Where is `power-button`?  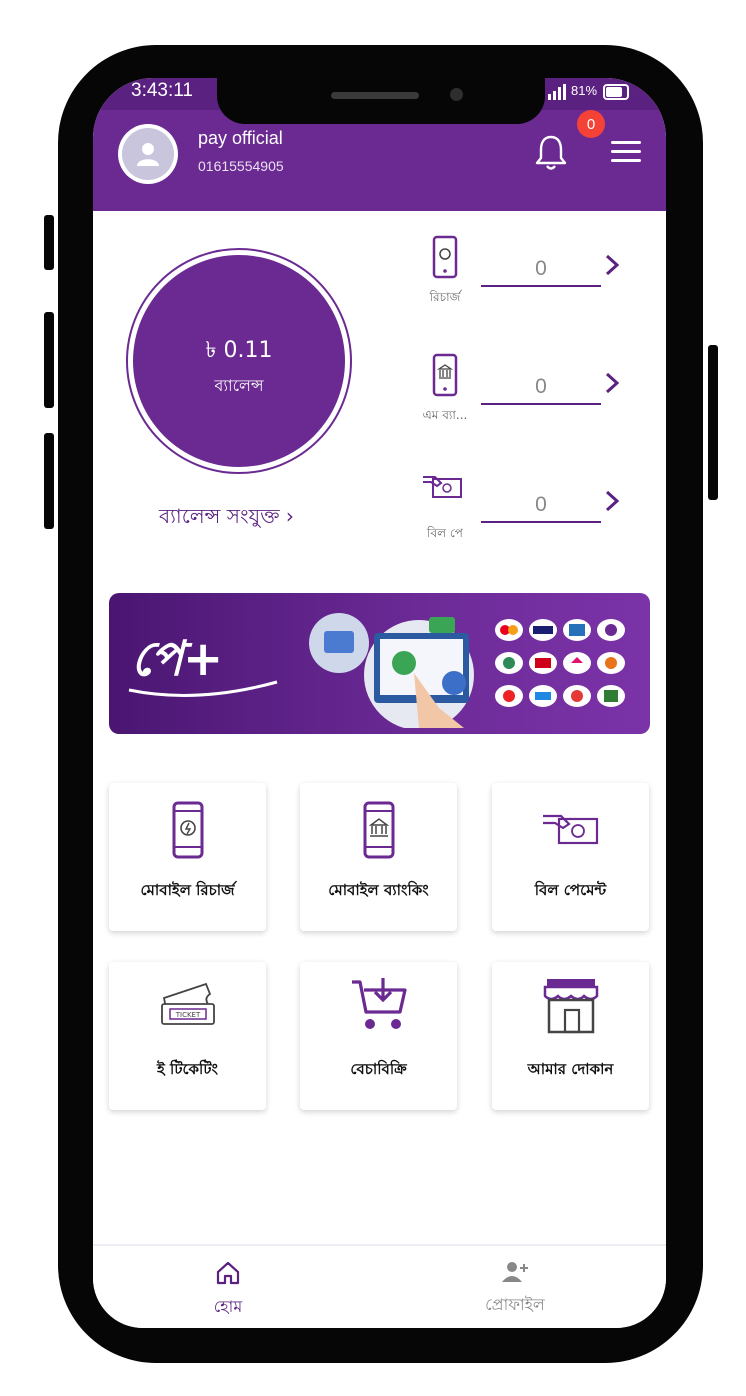 power-button is located at coordinates (713, 422).